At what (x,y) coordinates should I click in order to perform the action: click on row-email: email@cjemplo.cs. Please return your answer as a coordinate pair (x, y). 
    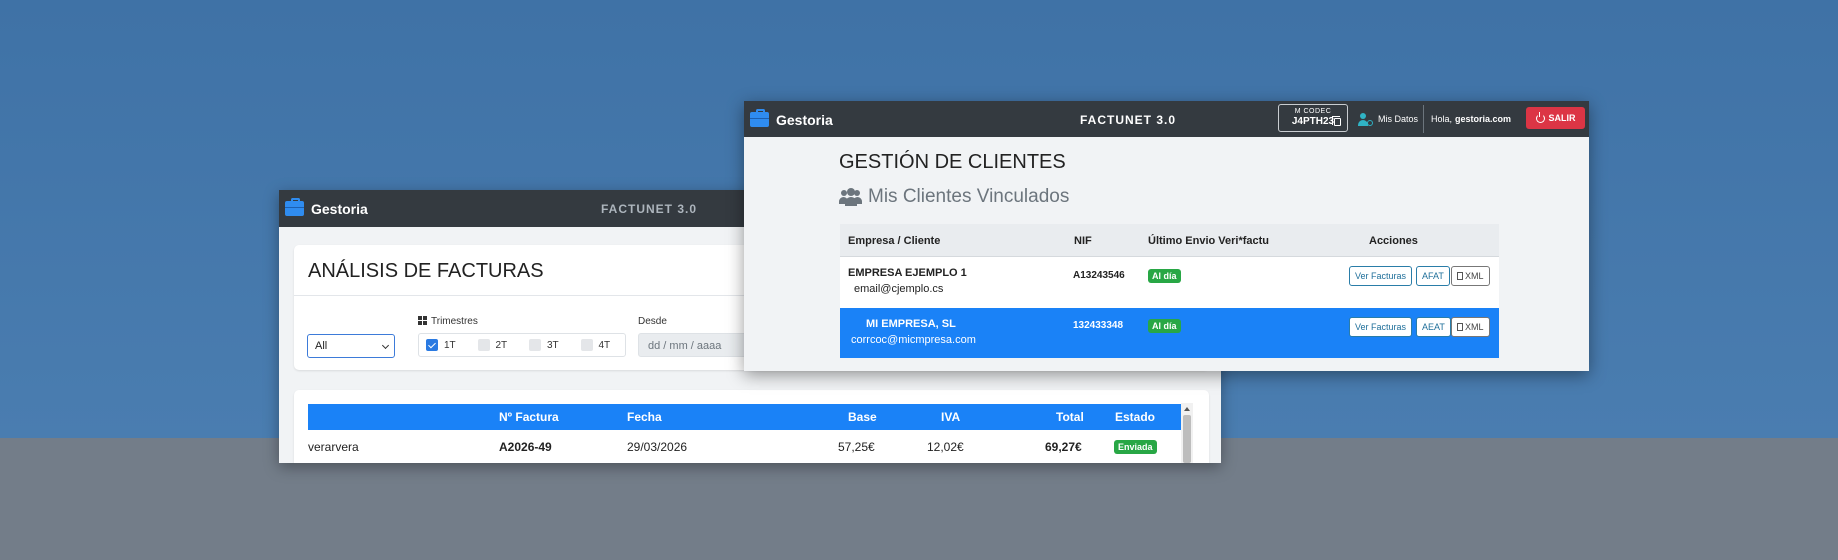
    Looking at the image, I should click on (899, 289).